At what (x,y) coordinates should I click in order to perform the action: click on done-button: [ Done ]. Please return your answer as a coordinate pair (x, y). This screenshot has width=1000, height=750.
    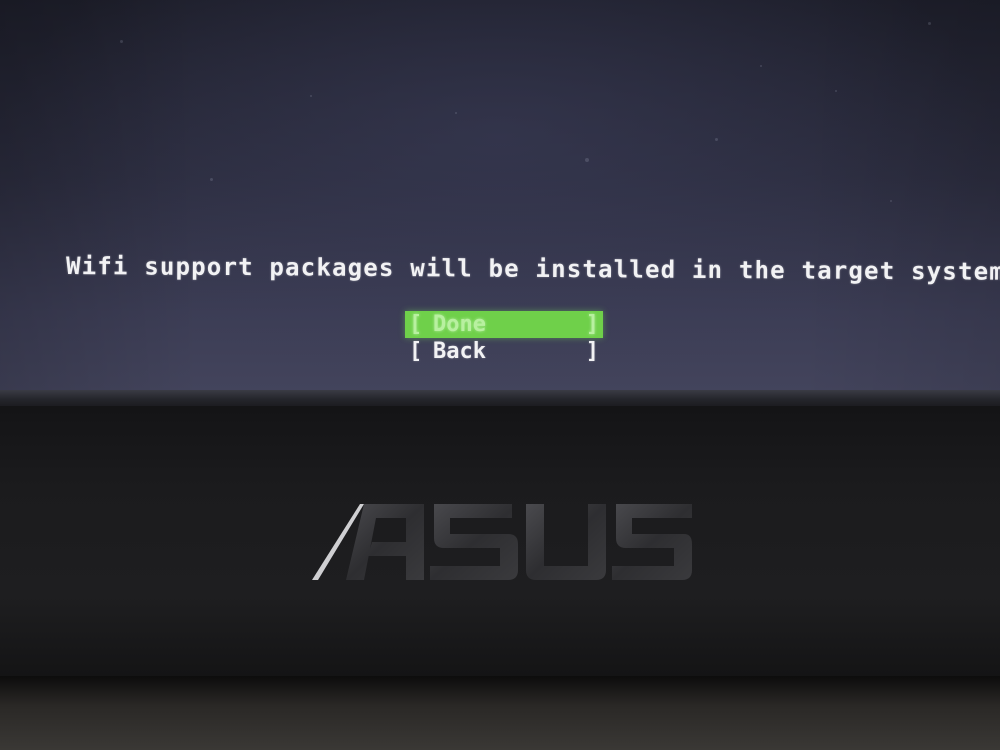
    Looking at the image, I should click on (504, 324).